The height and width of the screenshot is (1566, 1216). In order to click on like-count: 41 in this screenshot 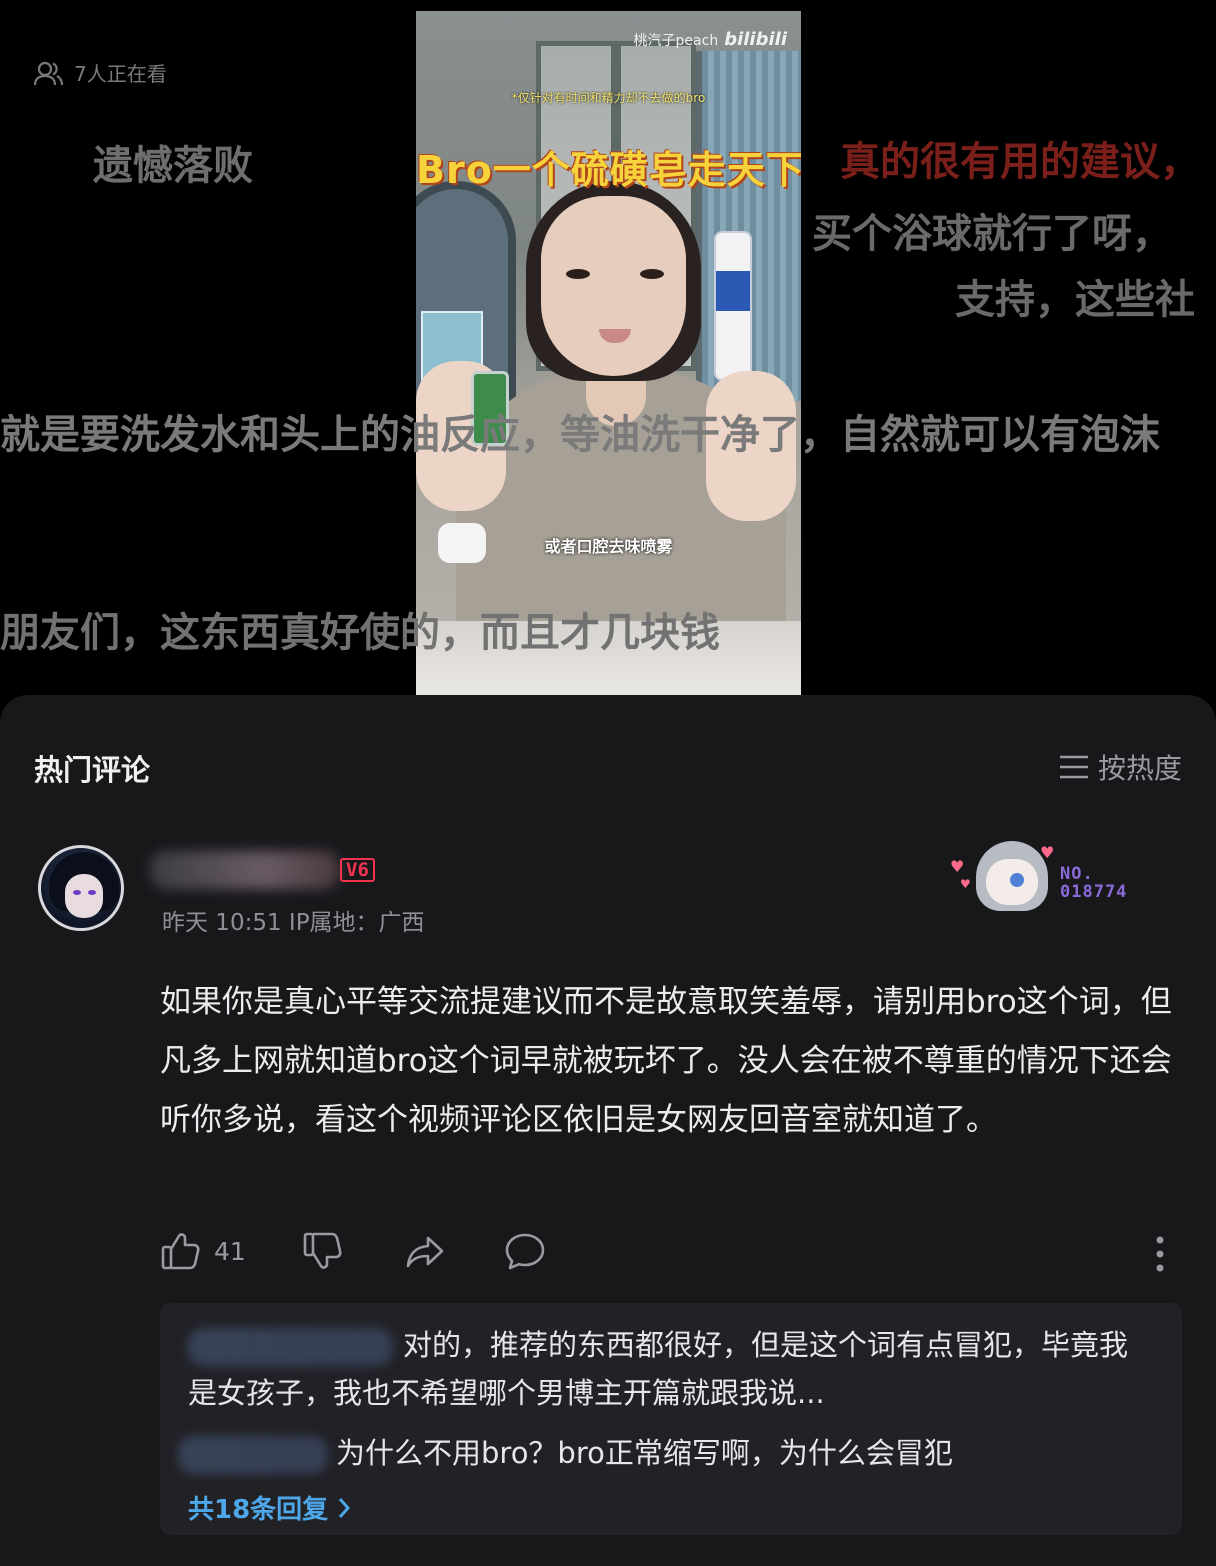, I will do `click(230, 1251)`.